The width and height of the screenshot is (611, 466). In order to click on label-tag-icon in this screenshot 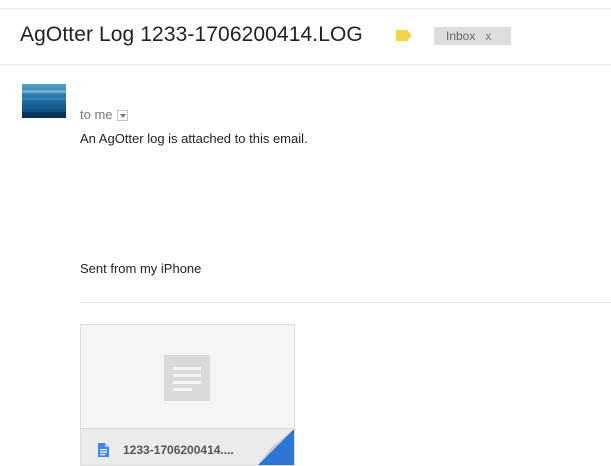, I will do `click(404, 35)`.